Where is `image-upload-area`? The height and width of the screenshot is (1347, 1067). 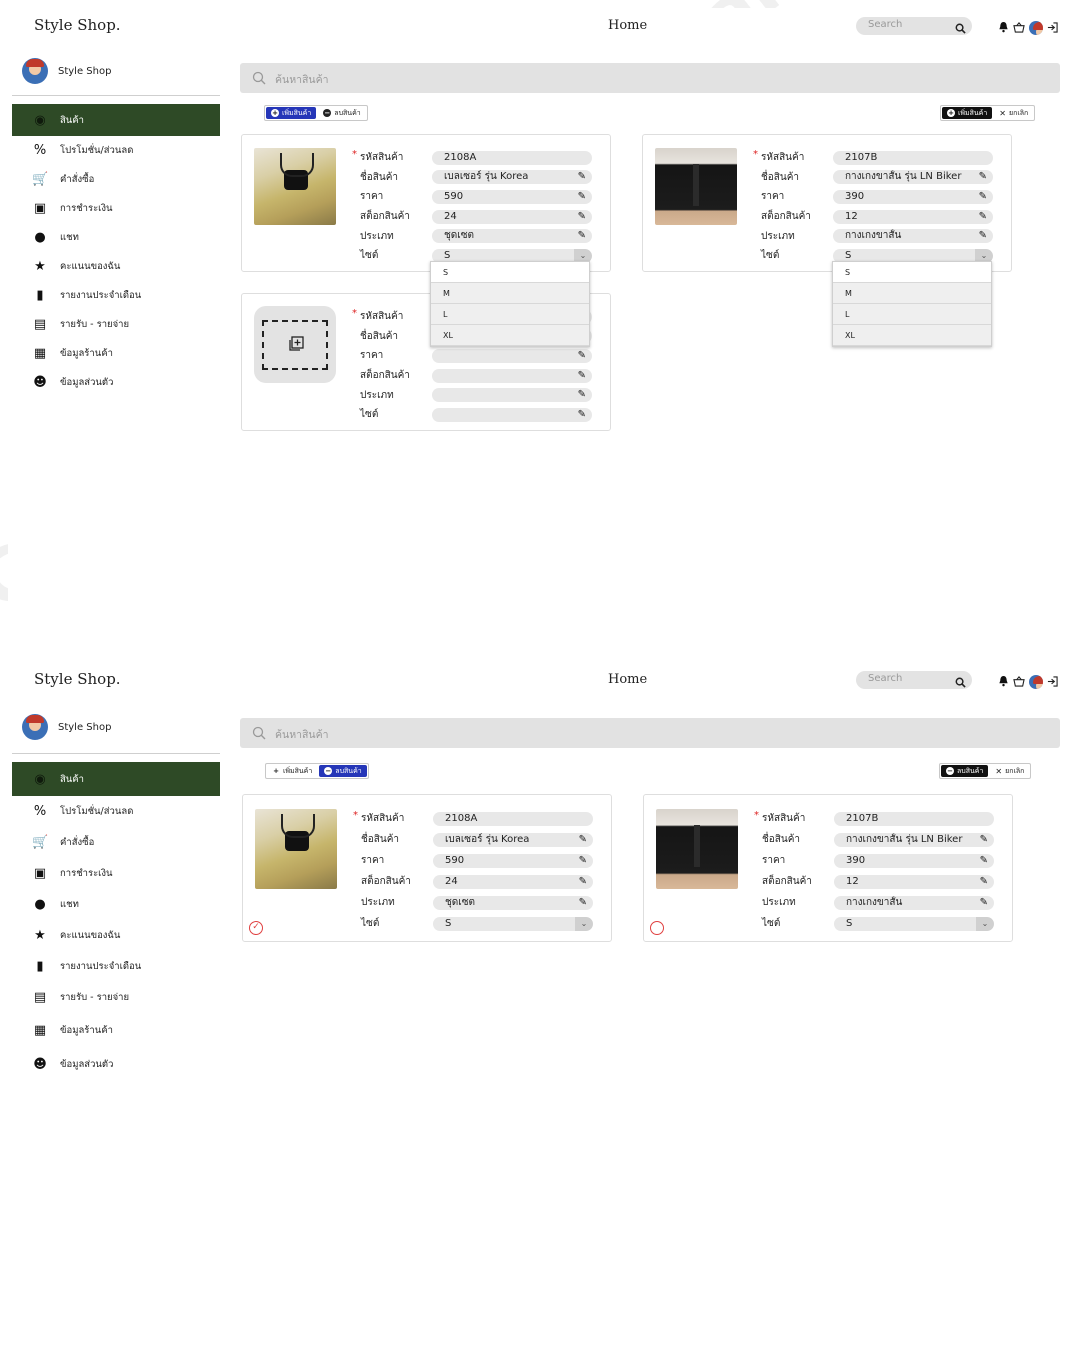 image-upload-area is located at coordinates (295, 344).